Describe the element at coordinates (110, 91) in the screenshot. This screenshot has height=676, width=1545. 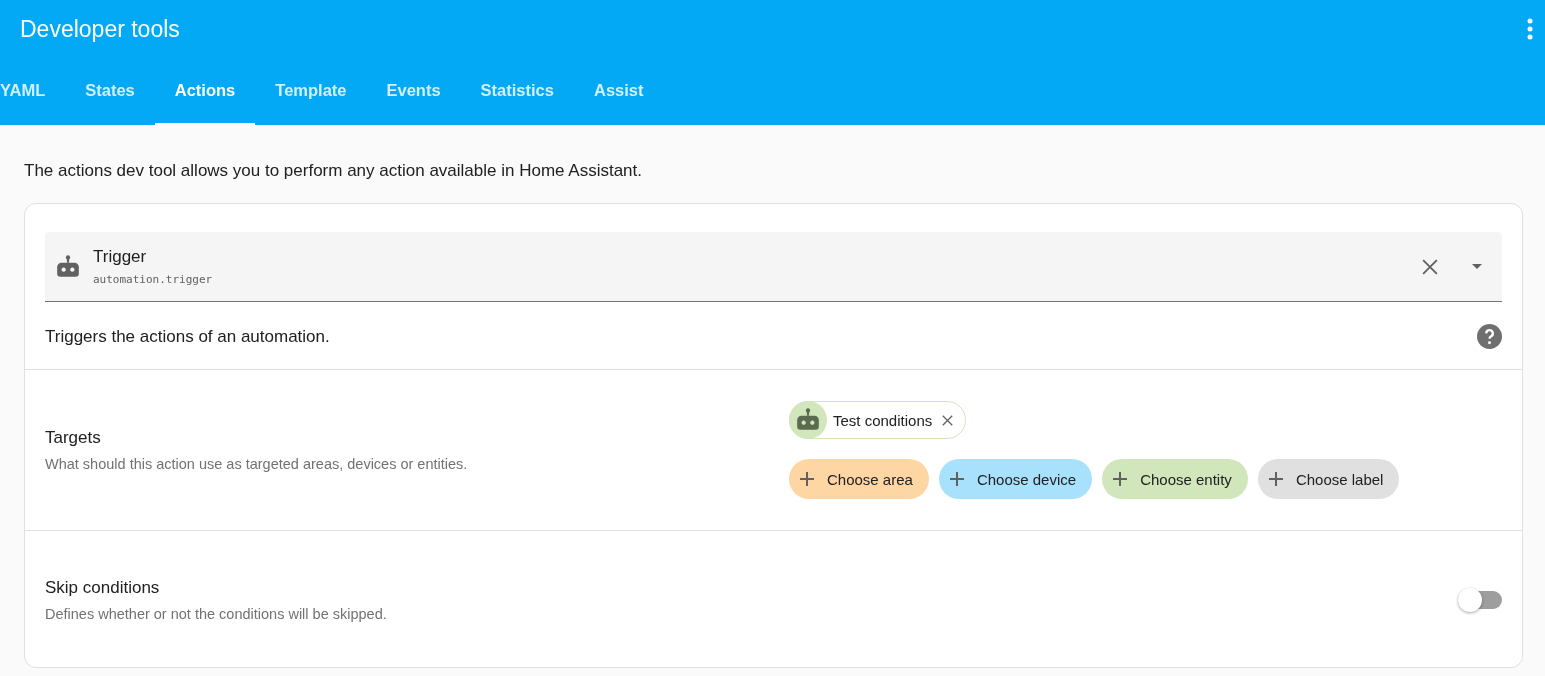
I see `nav-tab: States` at that location.